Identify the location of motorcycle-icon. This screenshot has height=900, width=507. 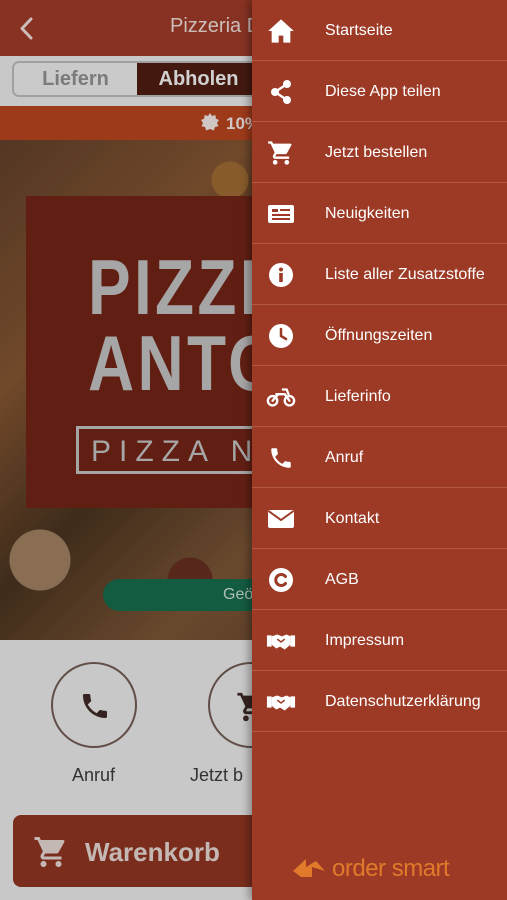
(281, 397).